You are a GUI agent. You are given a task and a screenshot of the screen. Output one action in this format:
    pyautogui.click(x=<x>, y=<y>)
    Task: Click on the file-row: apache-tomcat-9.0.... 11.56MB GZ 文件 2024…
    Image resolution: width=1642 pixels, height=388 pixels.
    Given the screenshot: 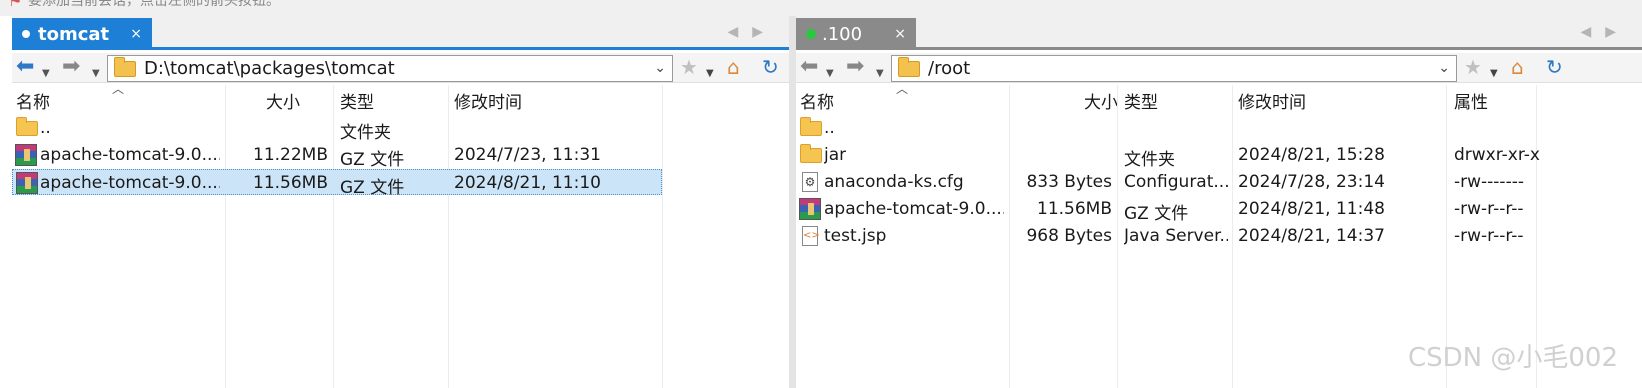 What is the action you would take?
    pyautogui.click(x=1206, y=210)
    